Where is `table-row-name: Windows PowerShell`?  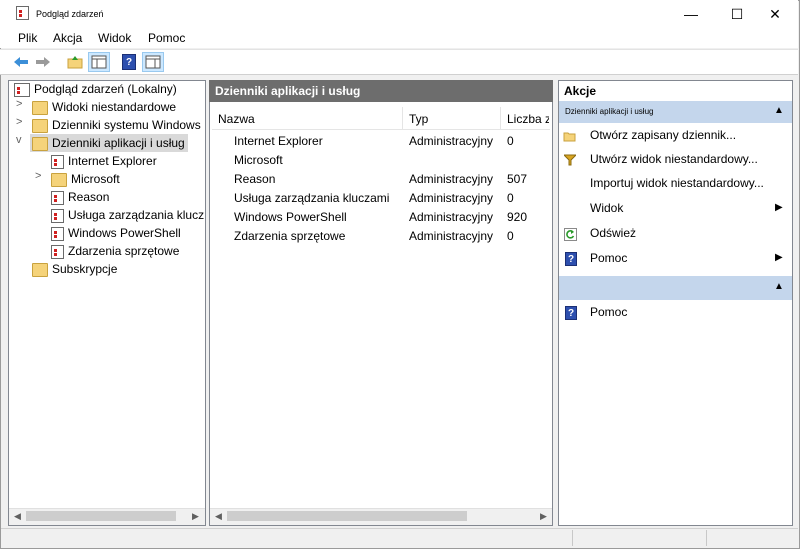
table-row-name: Windows PowerShell is located at coordinates (290, 217).